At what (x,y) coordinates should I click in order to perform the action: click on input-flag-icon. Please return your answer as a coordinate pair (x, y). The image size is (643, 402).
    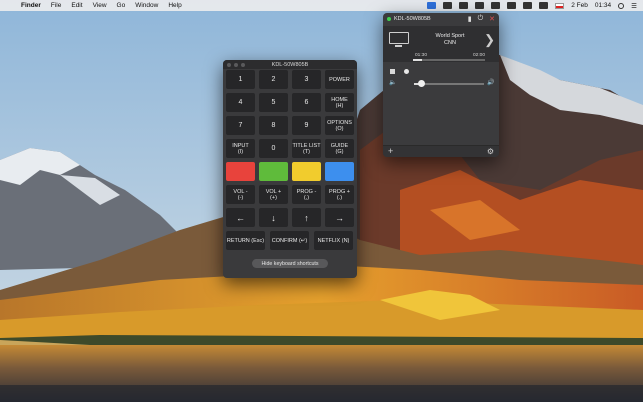
    Looking at the image, I should click on (560, 5).